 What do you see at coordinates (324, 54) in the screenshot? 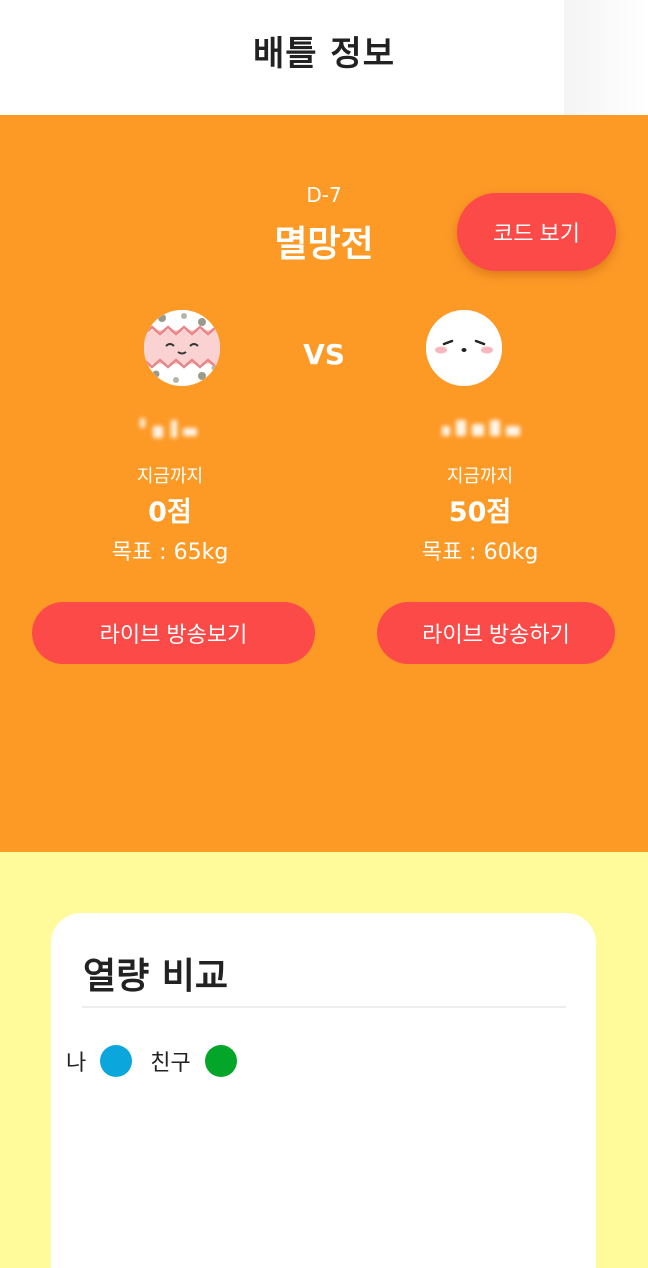
I see `page-title: 배틀 정보` at bounding box center [324, 54].